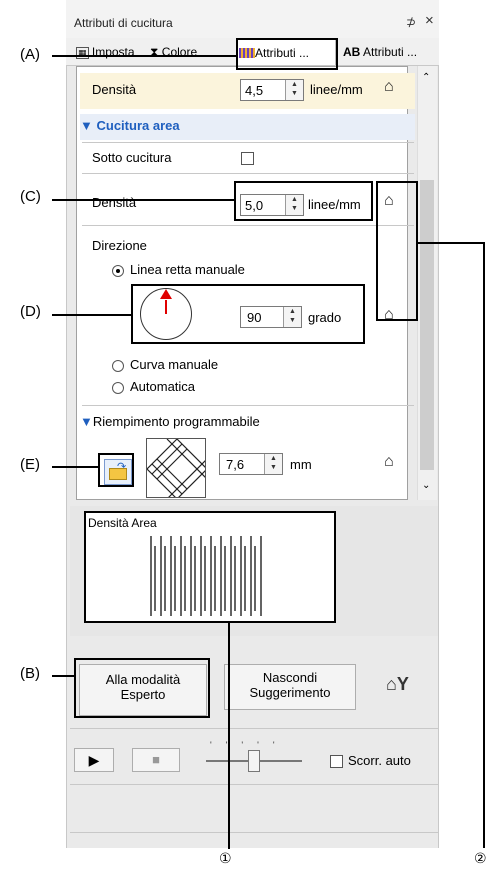 The height and width of the screenshot is (870, 492). What do you see at coordinates (426, 485) in the screenshot?
I see `scroll-down-icon: ⌄` at bounding box center [426, 485].